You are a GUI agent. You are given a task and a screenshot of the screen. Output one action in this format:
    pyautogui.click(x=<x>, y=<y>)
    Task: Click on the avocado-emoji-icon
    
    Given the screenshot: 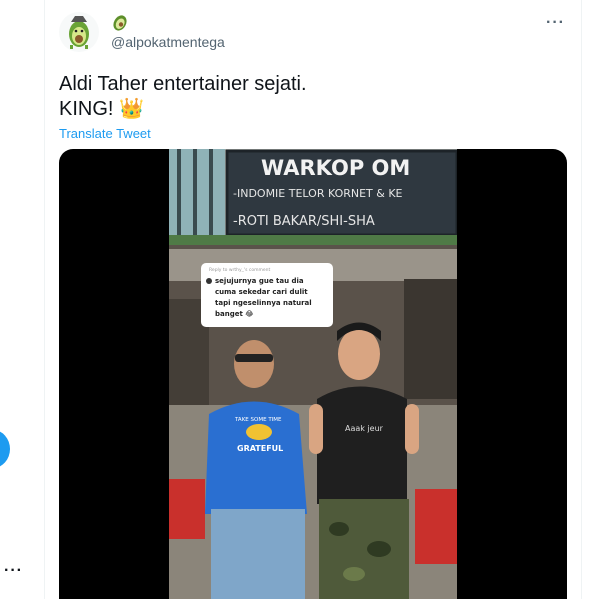 What is the action you would take?
    pyautogui.click(x=120, y=23)
    